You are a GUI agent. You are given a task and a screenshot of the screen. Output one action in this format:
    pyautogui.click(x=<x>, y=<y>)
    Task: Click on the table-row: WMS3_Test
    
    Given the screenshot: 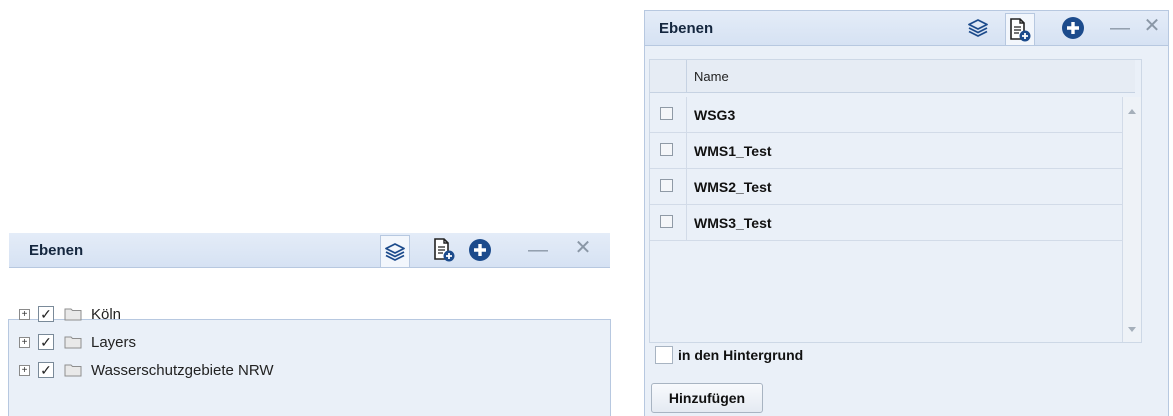 What is the action you would take?
    pyautogui.click(x=887, y=223)
    